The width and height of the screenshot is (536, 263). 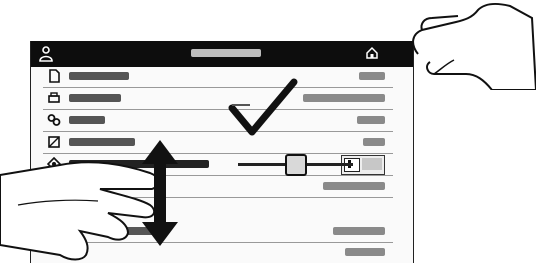 I want to click on divider, so click(x=241, y=105).